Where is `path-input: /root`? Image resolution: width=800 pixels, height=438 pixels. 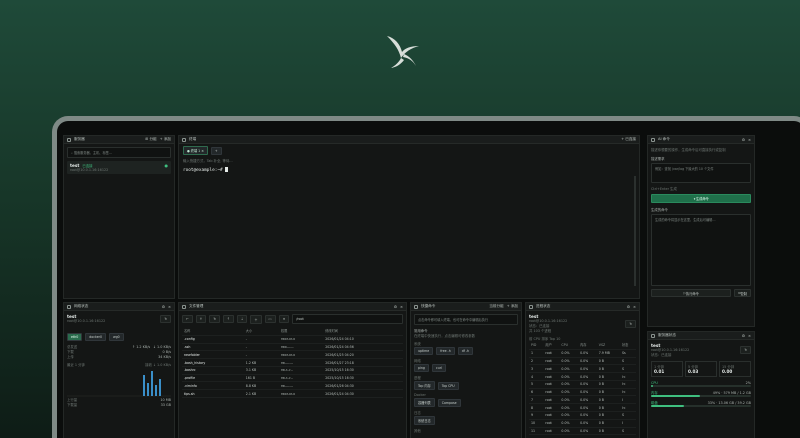
path-input: /root is located at coordinates (347, 319).